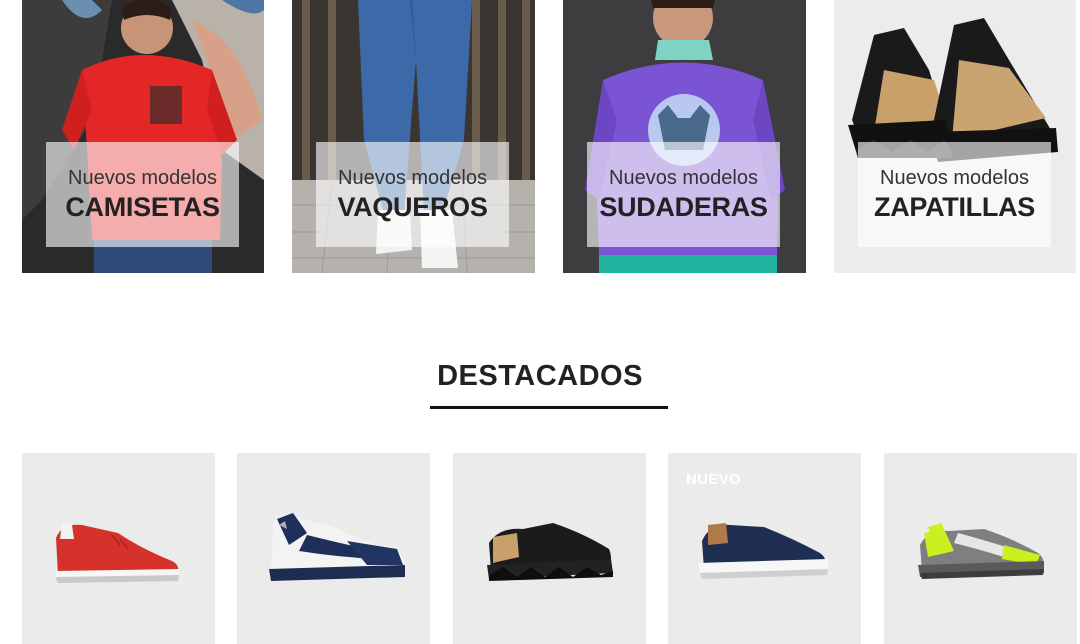  I want to click on category-label: Nuevos modelos CAMISETAS, so click(142, 194).